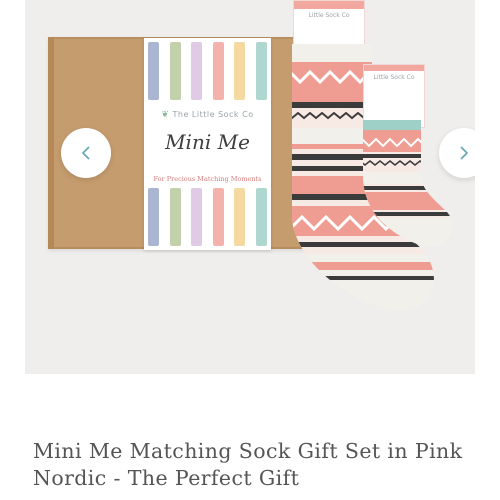 The image size is (500, 500). Describe the element at coordinates (408, 183) in the screenshot. I see `child-sock` at that location.